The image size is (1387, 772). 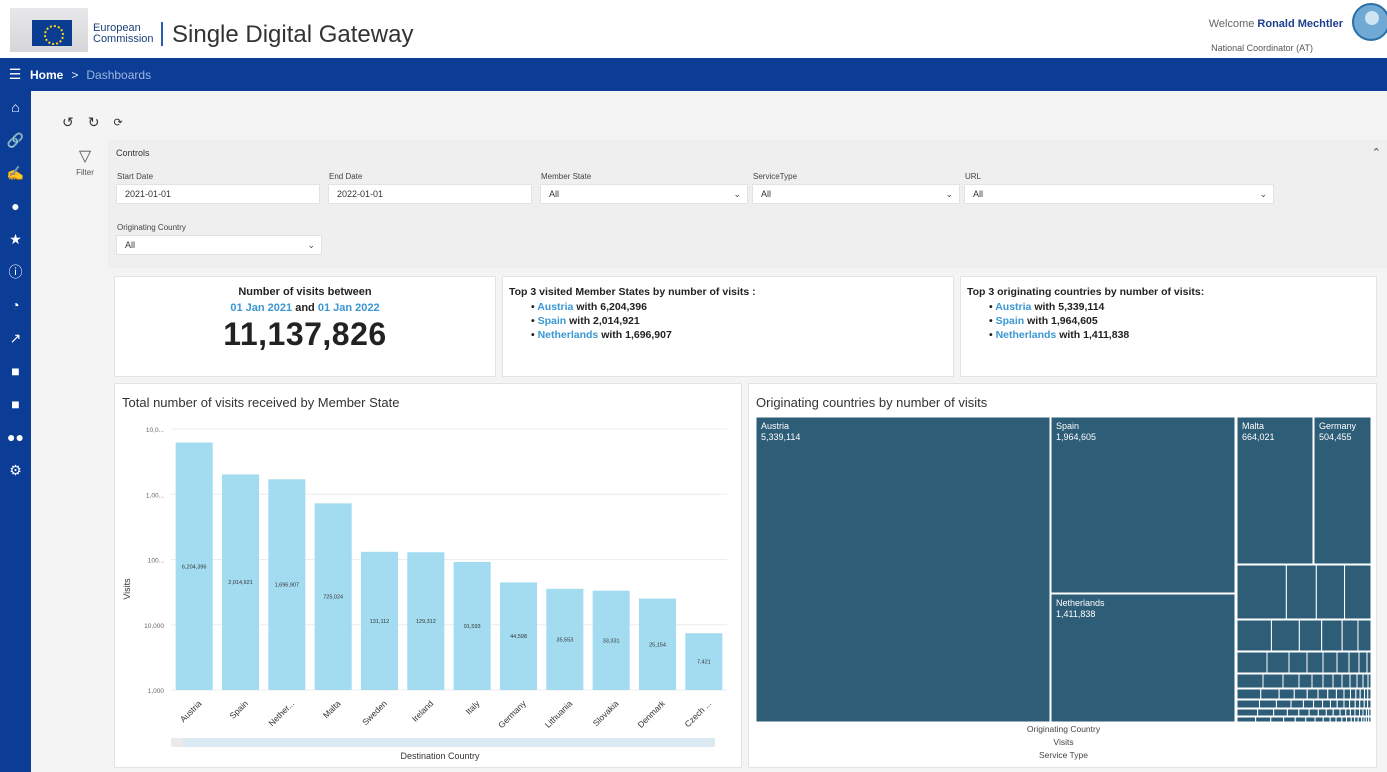 What do you see at coordinates (15, 272) in the screenshot?
I see `info-icon: ⓘ` at bounding box center [15, 272].